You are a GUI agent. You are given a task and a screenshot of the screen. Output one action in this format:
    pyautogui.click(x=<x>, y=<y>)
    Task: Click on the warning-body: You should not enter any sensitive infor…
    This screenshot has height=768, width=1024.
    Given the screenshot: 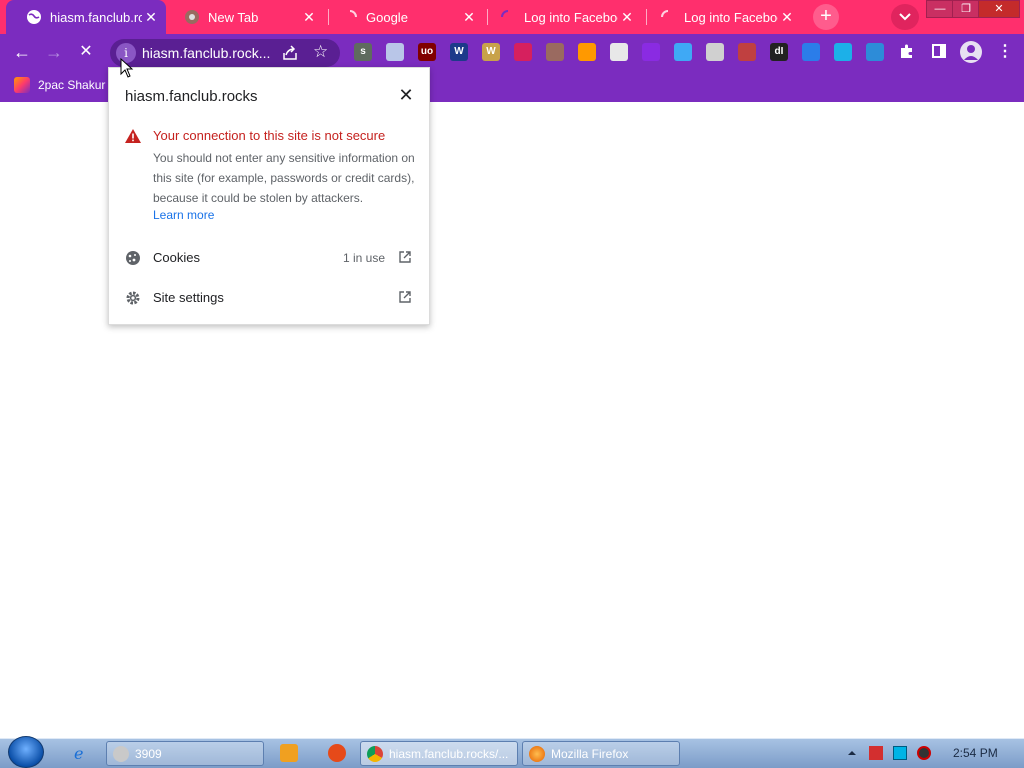 What is the action you would take?
    pyautogui.click(x=284, y=178)
    